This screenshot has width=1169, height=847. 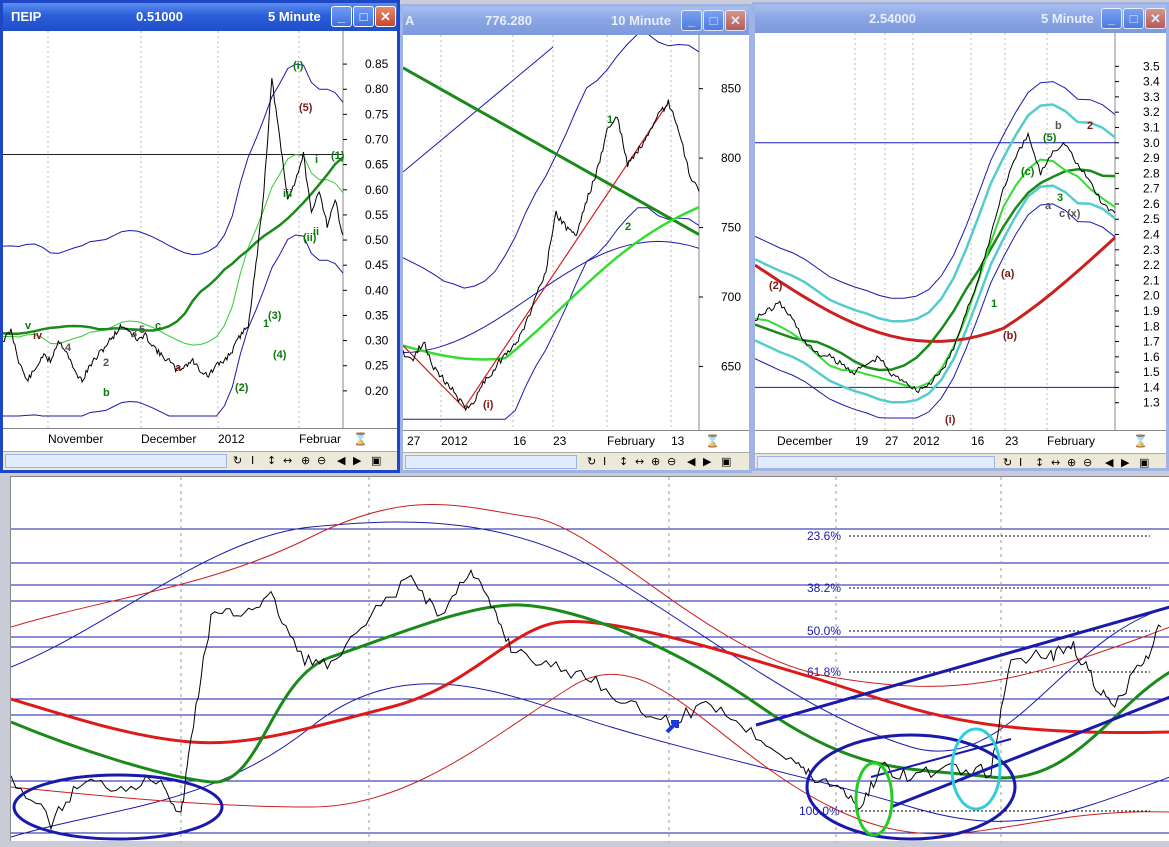 What do you see at coordinates (936, 289) in the screenshot?
I see `red-ma-line` at bounding box center [936, 289].